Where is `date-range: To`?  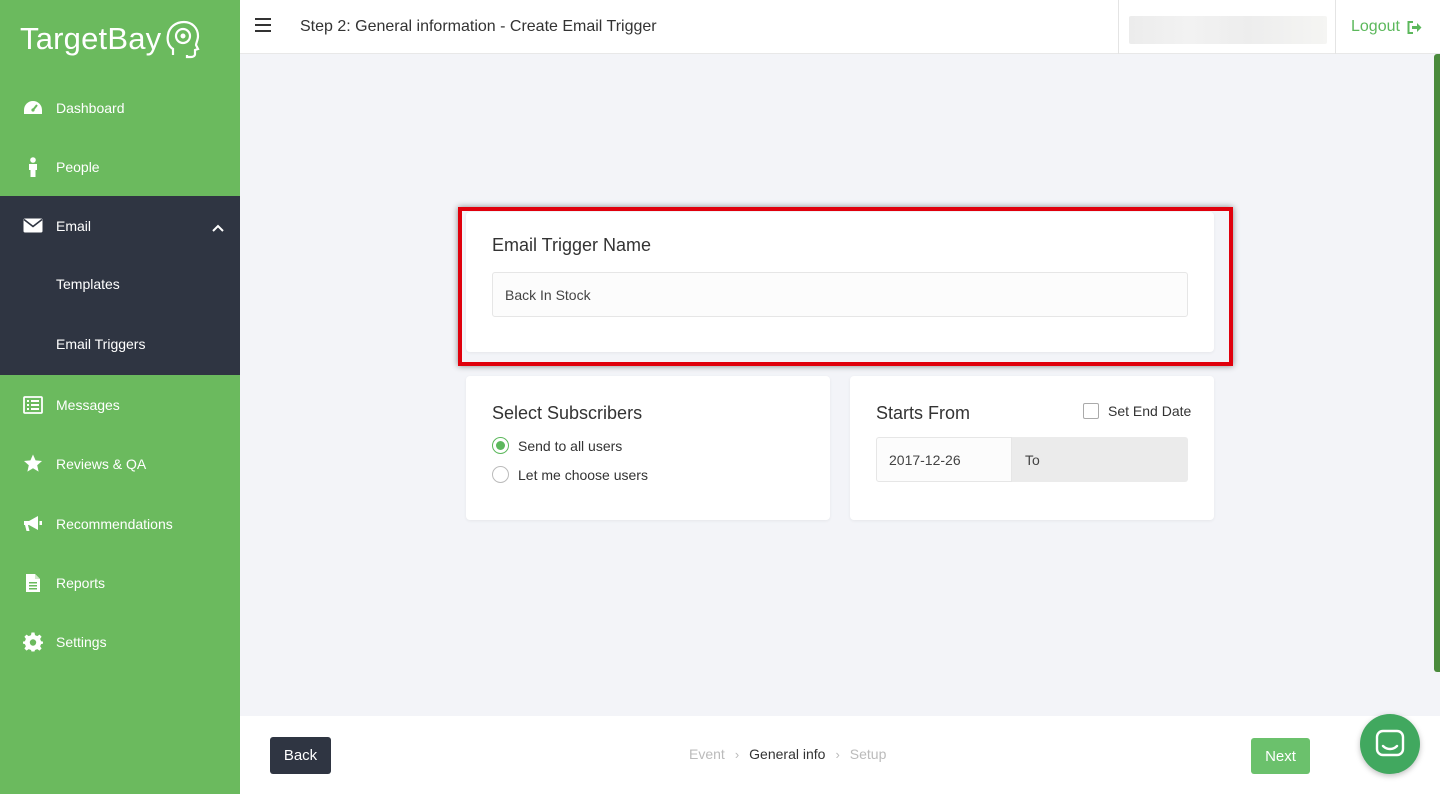 date-range: To is located at coordinates (1032, 459).